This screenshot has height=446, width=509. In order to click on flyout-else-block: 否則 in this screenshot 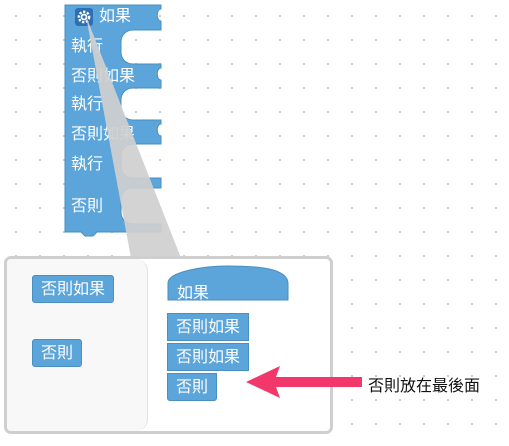, I will do `click(57, 353)`.